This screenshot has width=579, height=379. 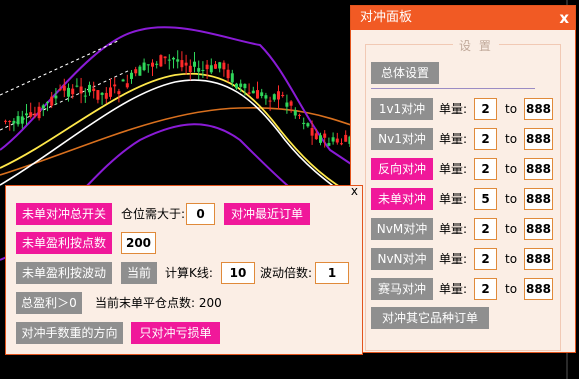 I want to click on hedge-mode-button: 反向对冲, so click(x=402, y=169).